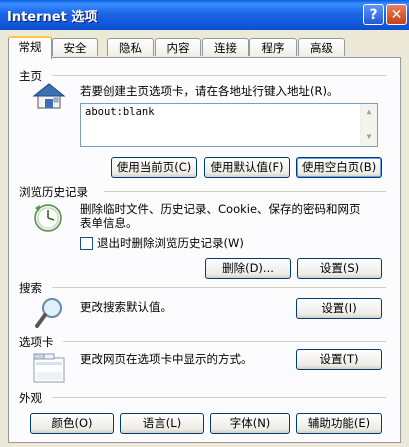  Describe the element at coordinates (170, 243) in the screenshot. I see `delete-on-exit-label: 退出时删除浏览历史记录(W)` at that location.